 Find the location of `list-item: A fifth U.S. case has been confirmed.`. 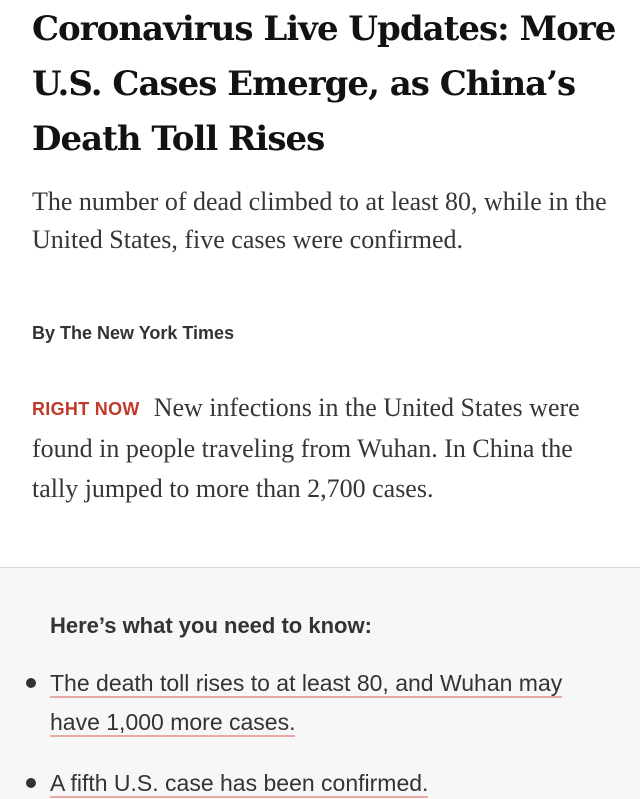

list-item: A fifth U.S. case has been confirmed. is located at coordinates (305, 781).